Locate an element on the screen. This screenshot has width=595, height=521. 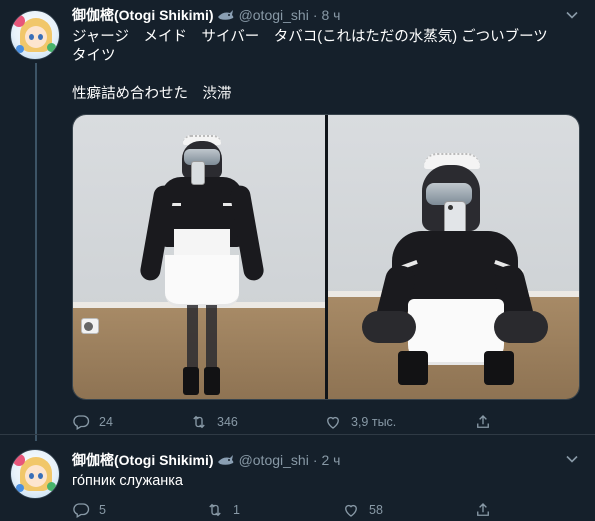
like-button: 3,9 тыс. is located at coordinates (360, 422).